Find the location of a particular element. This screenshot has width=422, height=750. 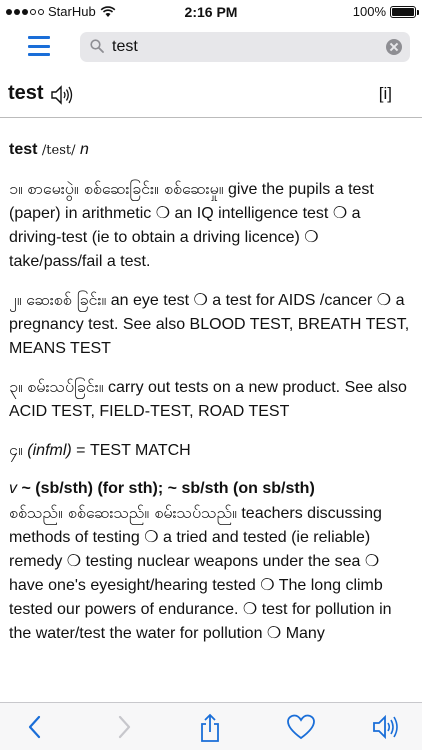

sense-number: ၄။ is located at coordinates (16, 449).